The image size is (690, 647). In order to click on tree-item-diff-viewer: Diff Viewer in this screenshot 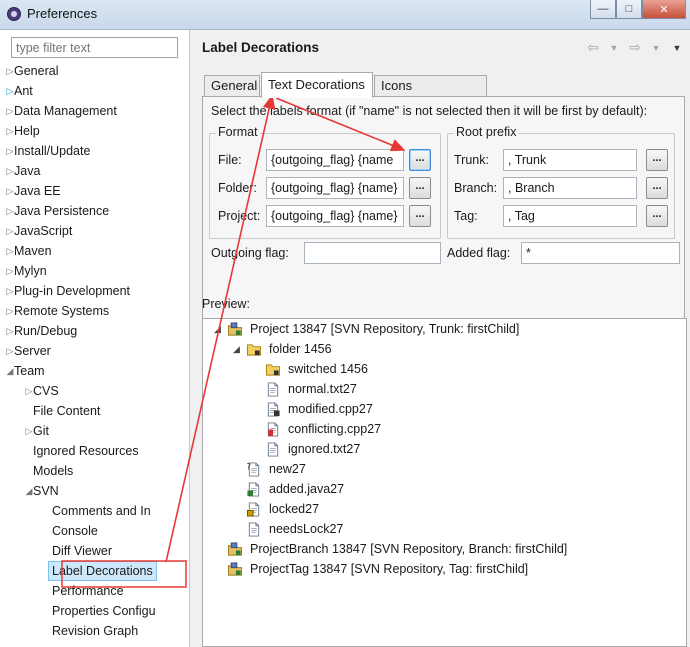, I will do `click(95, 551)`.